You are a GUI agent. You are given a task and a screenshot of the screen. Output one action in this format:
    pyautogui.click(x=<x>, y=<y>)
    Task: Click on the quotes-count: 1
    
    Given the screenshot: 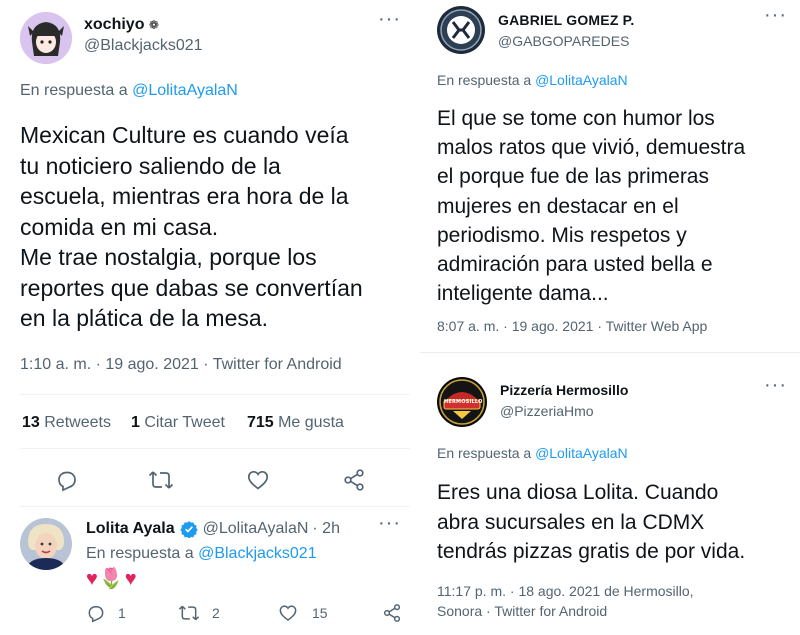 What is the action you would take?
    pyautogui.click(x=135, y=422)
    